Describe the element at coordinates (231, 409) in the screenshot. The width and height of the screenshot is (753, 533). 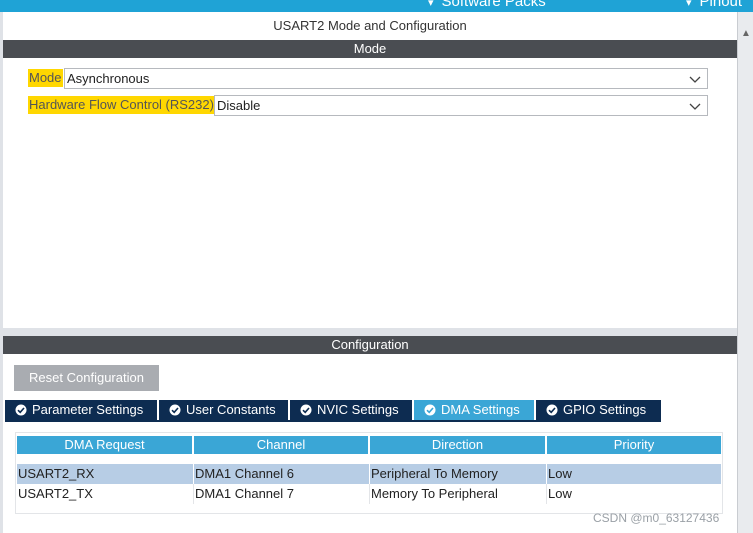
I see `tab-label: User Constants` at that location.